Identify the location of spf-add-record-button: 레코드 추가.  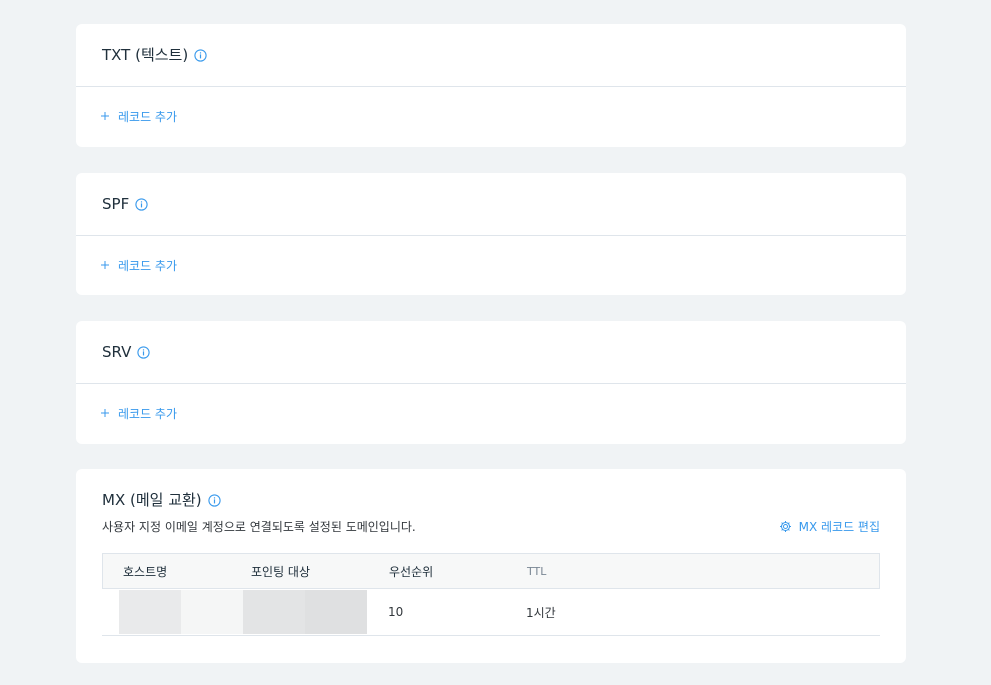
(138, 265).